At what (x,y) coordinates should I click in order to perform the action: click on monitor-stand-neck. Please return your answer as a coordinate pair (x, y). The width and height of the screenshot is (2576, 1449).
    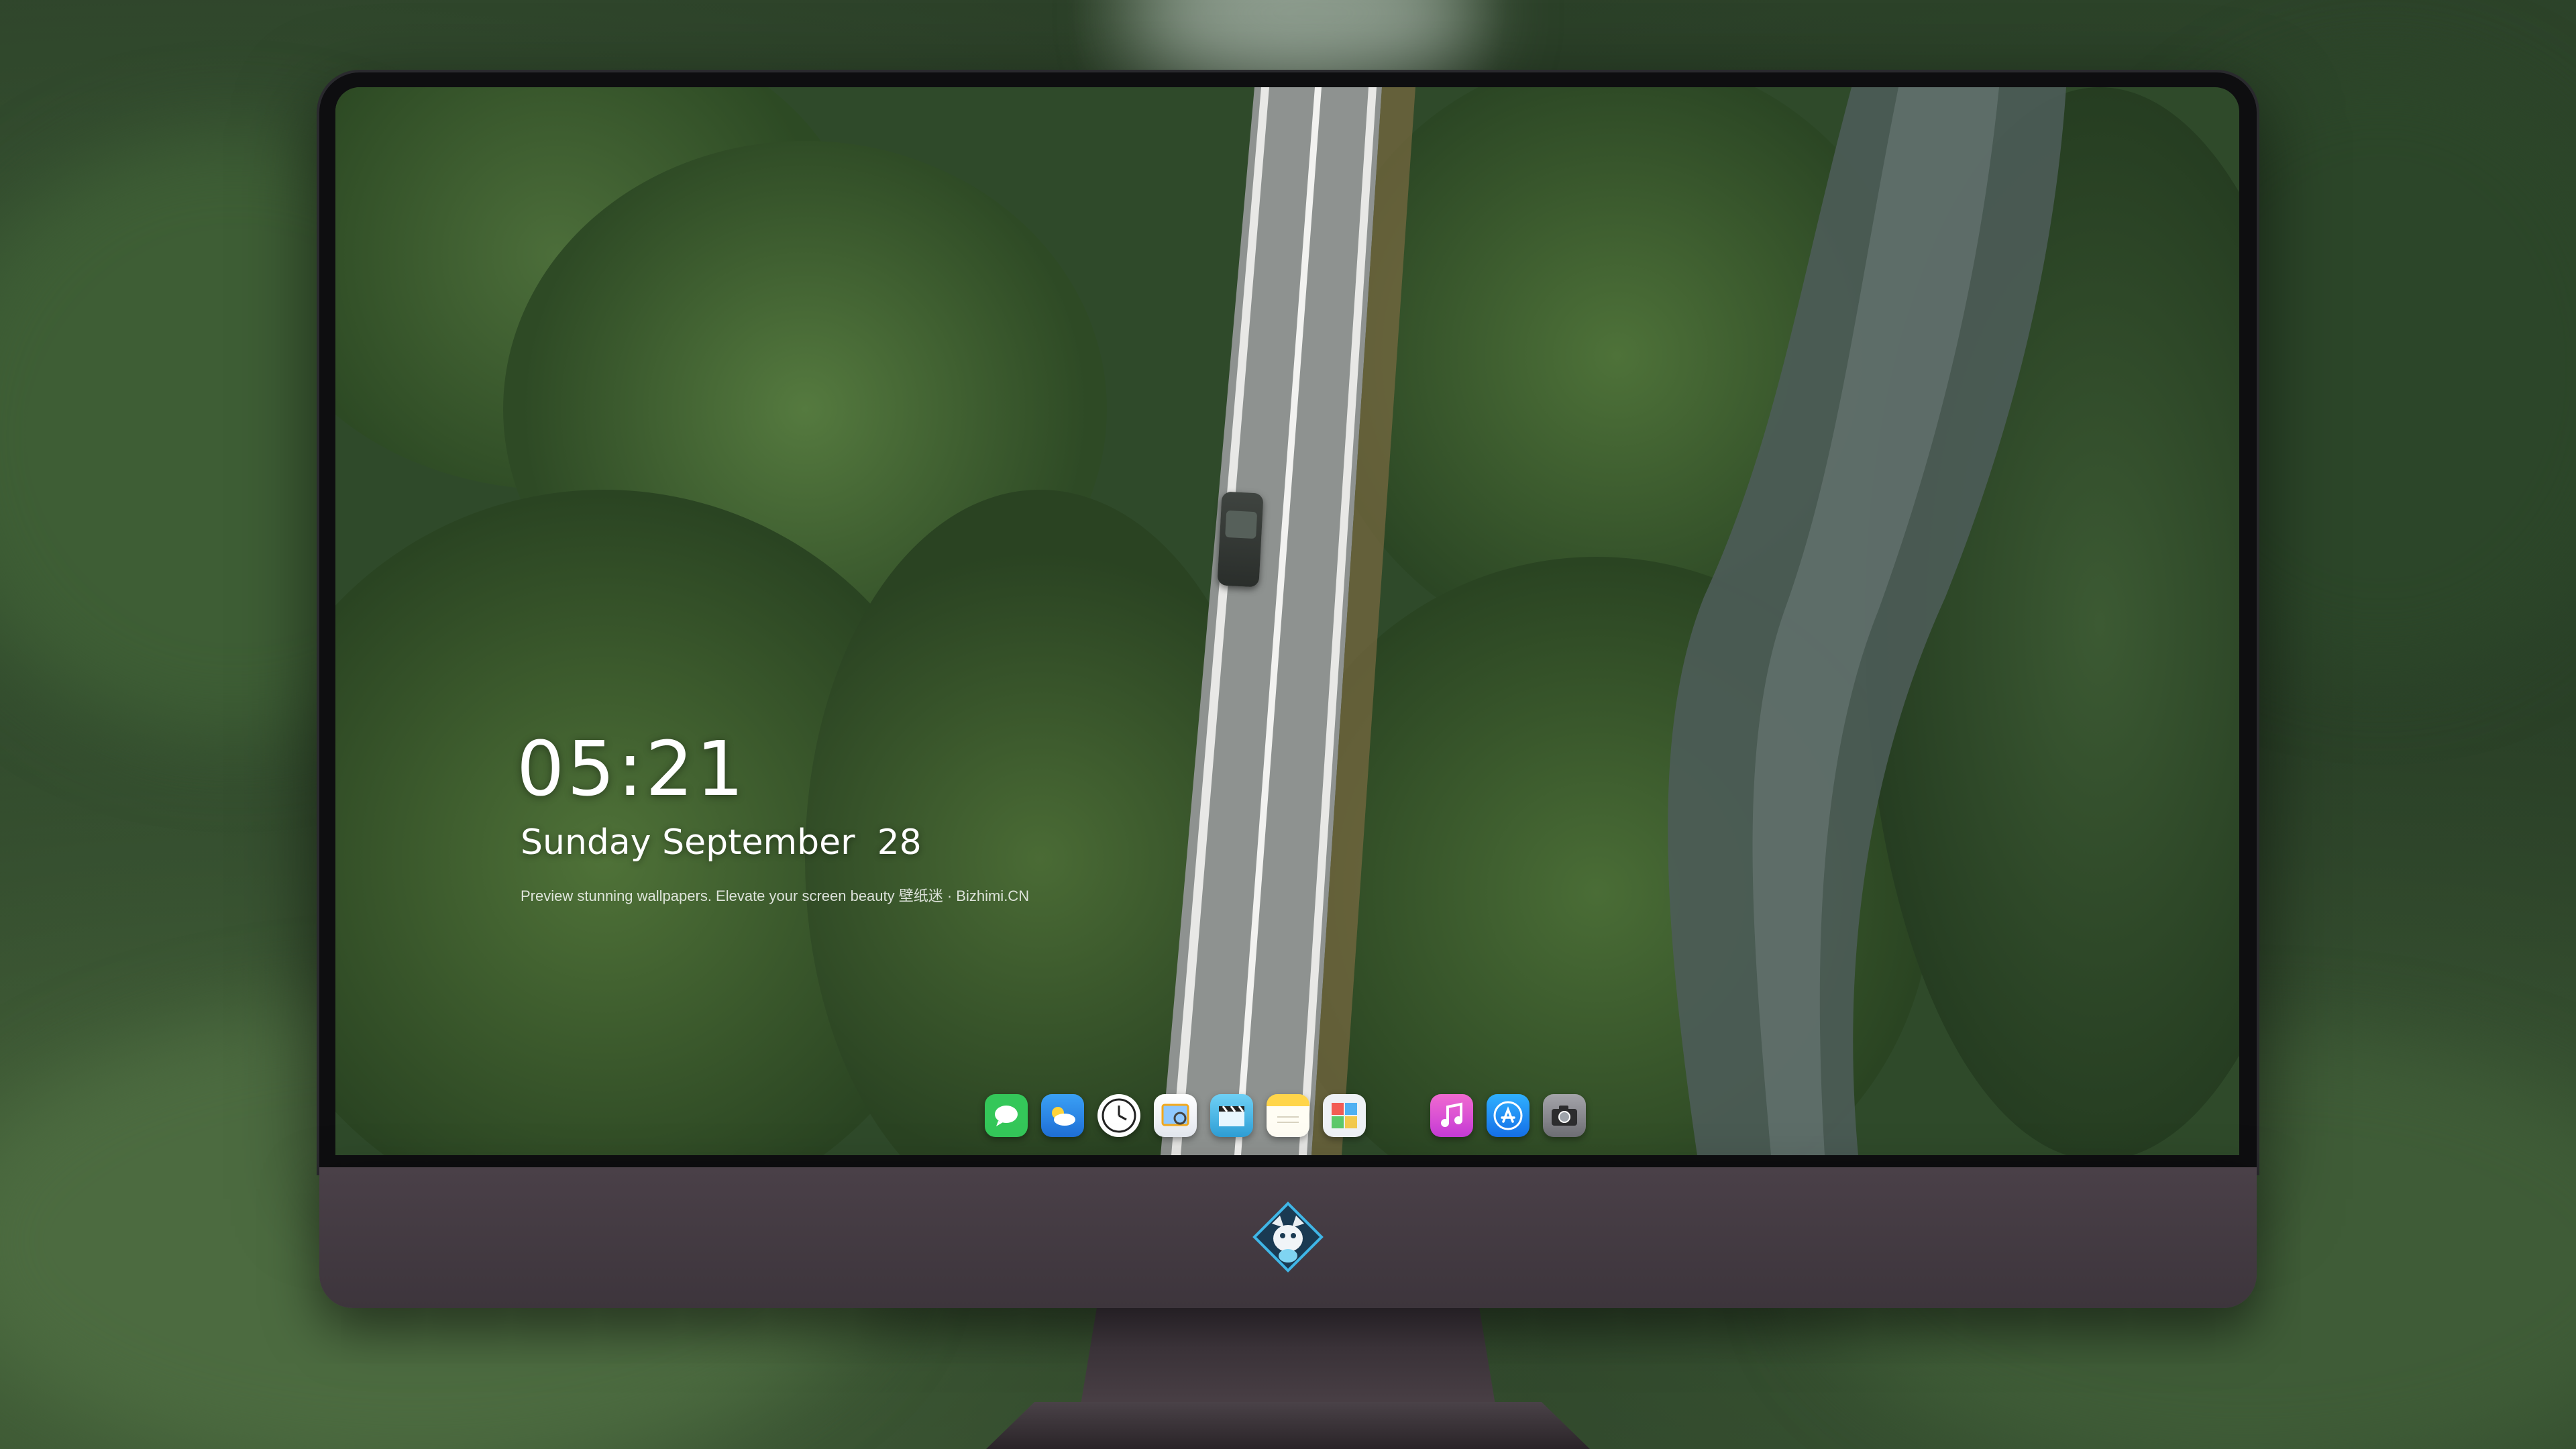
    Looking at the image, I should click on (1288, 1358).